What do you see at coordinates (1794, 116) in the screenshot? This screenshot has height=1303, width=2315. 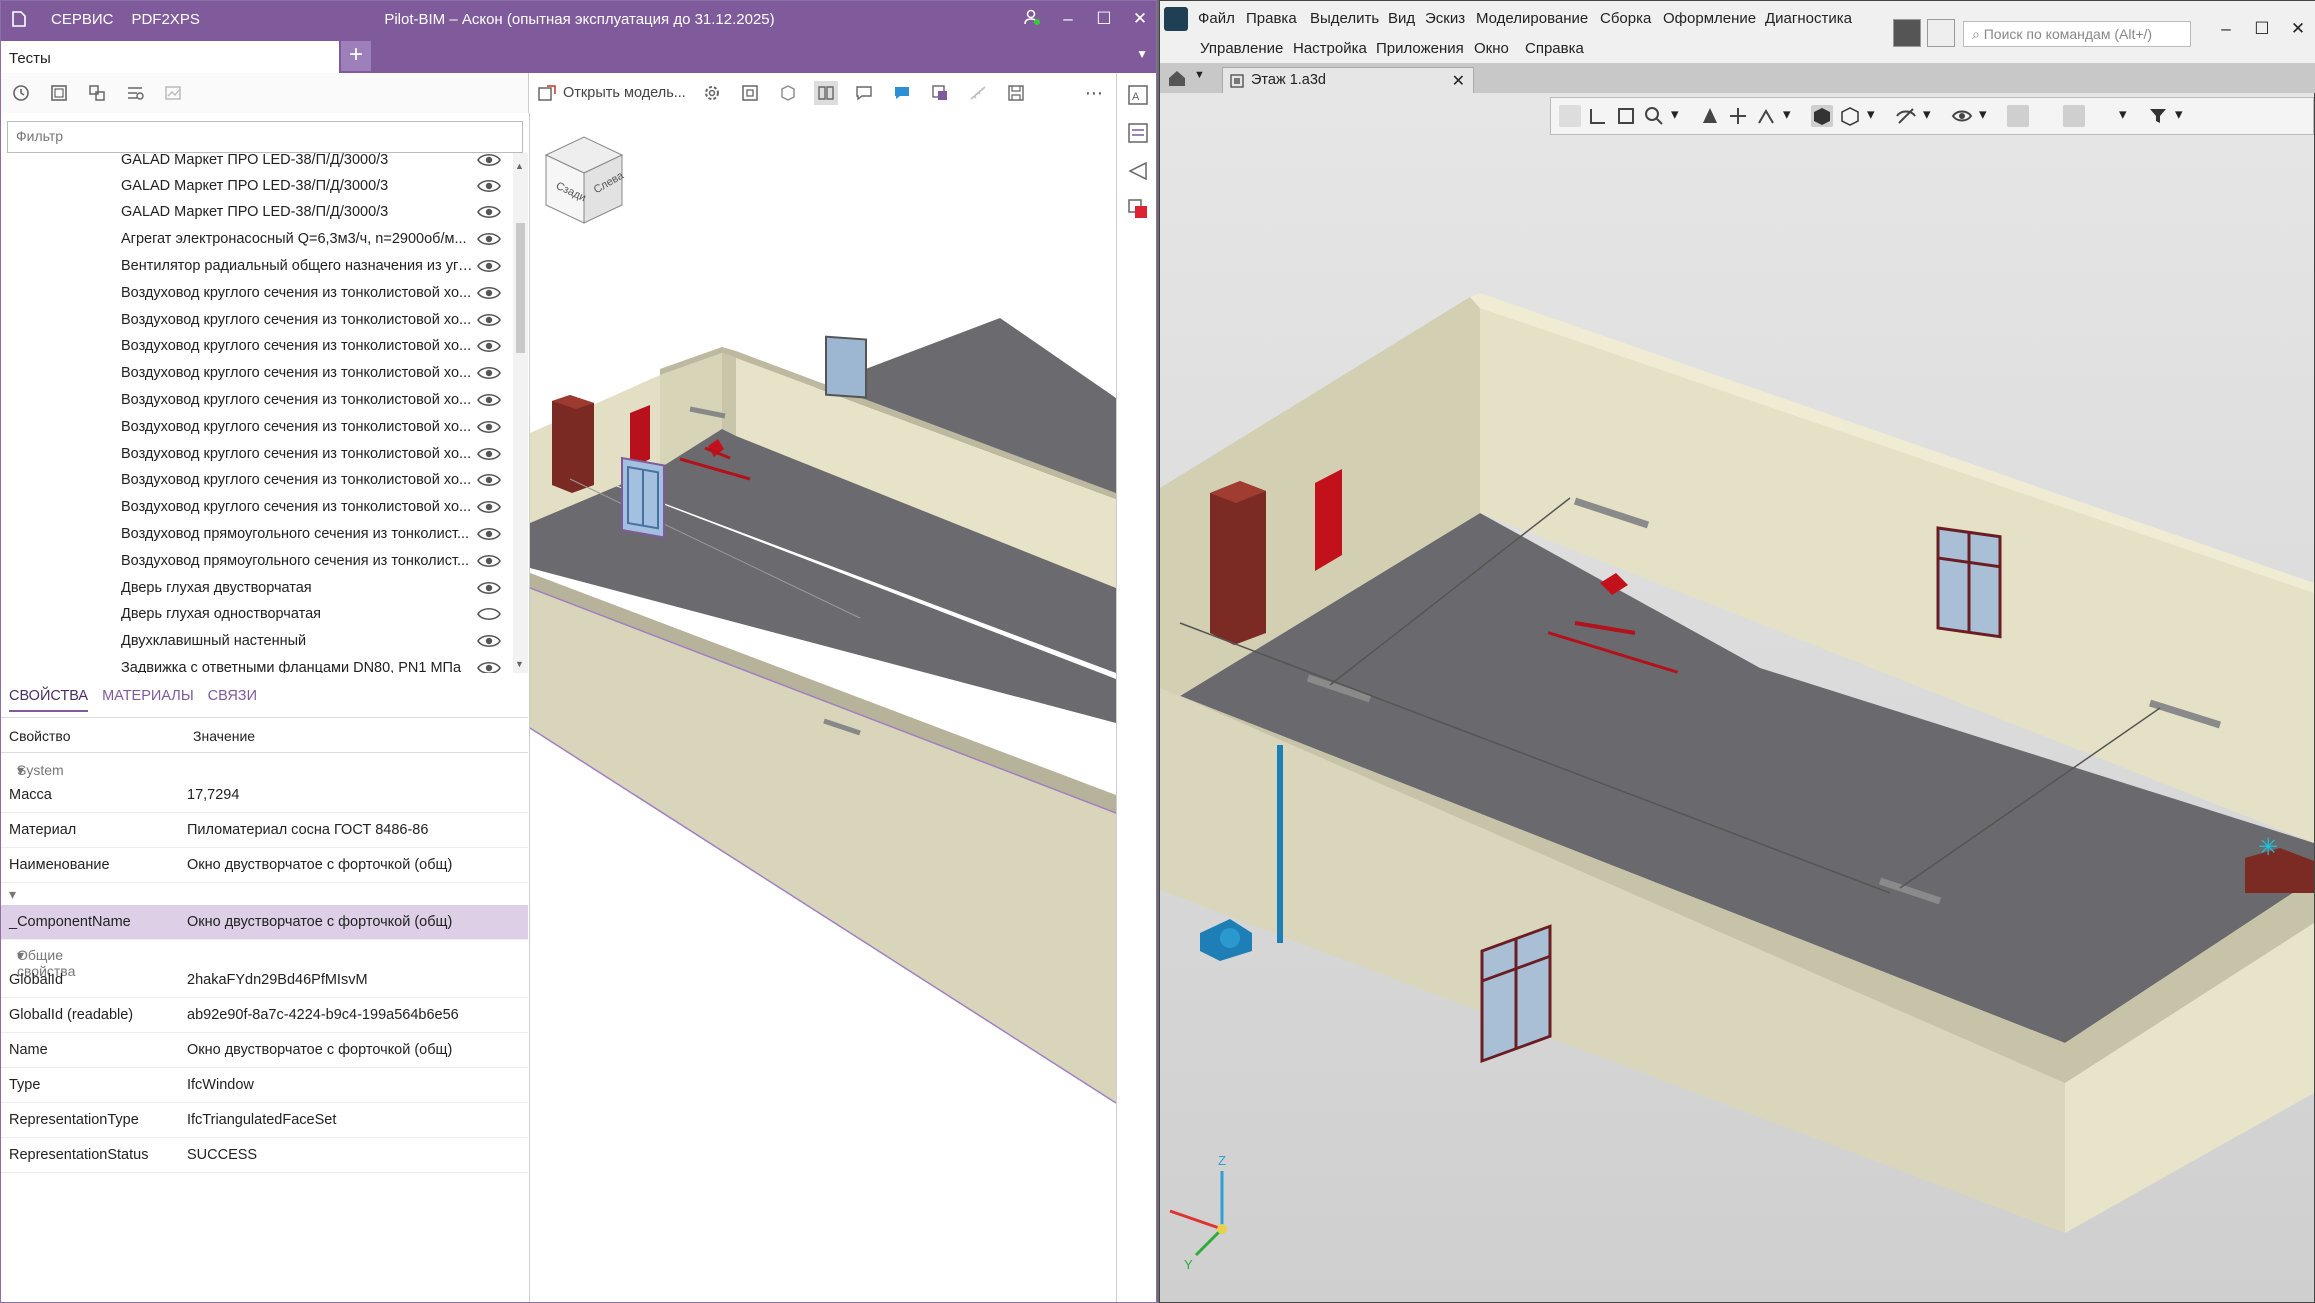 I see `orientation-dropdown-icon: ▾` at bounding box center [1794, 116].